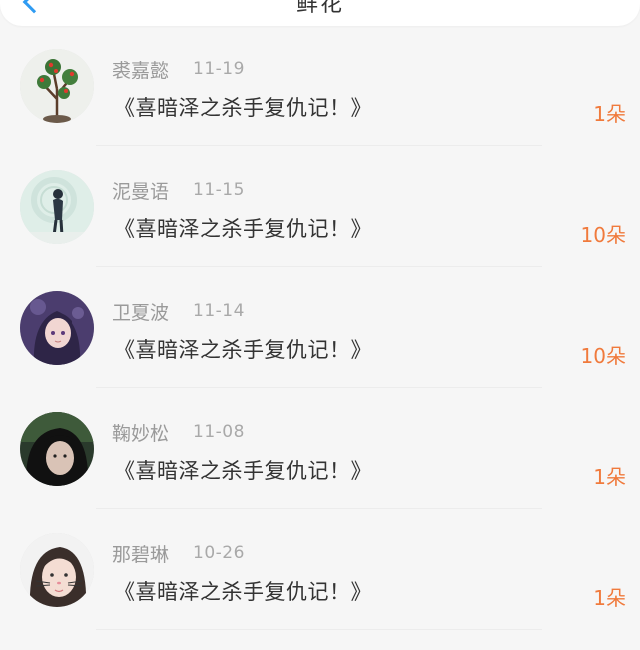 The width and height of the screenshot is (640, 650). I want to click on user-name: 裘嘉懿, so click(141, 71).